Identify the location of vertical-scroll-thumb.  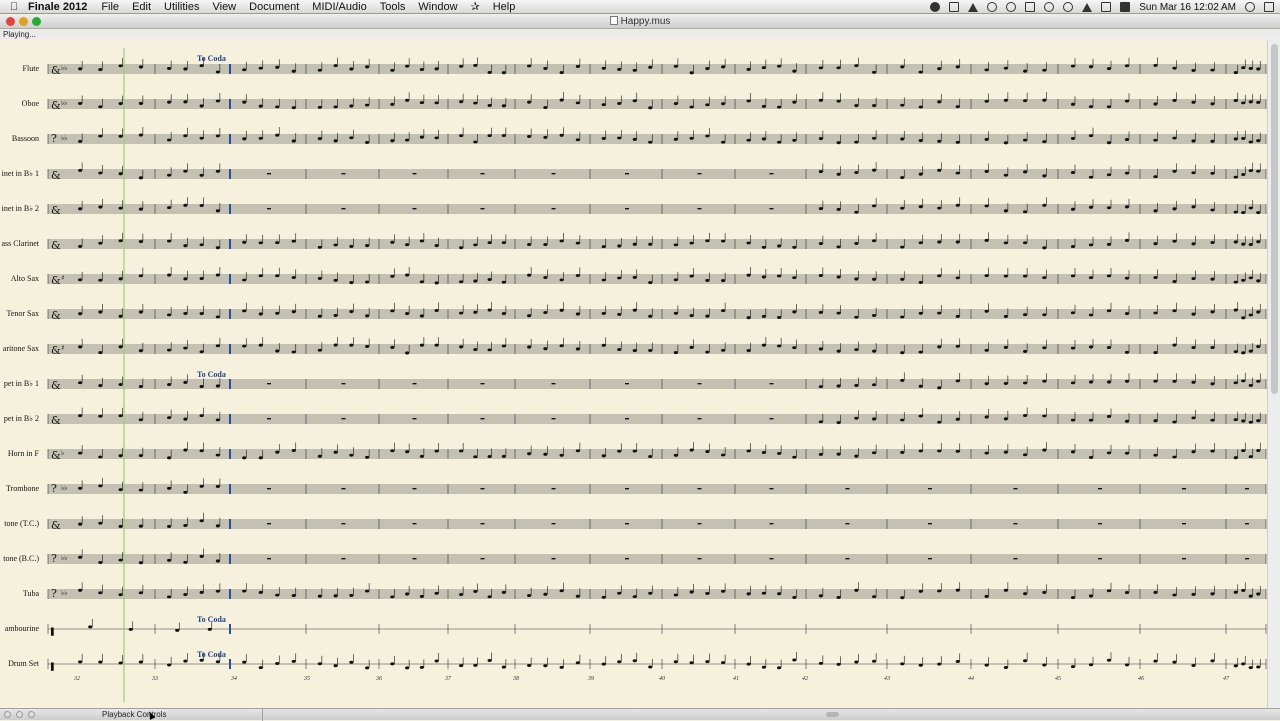
(1274, 219).